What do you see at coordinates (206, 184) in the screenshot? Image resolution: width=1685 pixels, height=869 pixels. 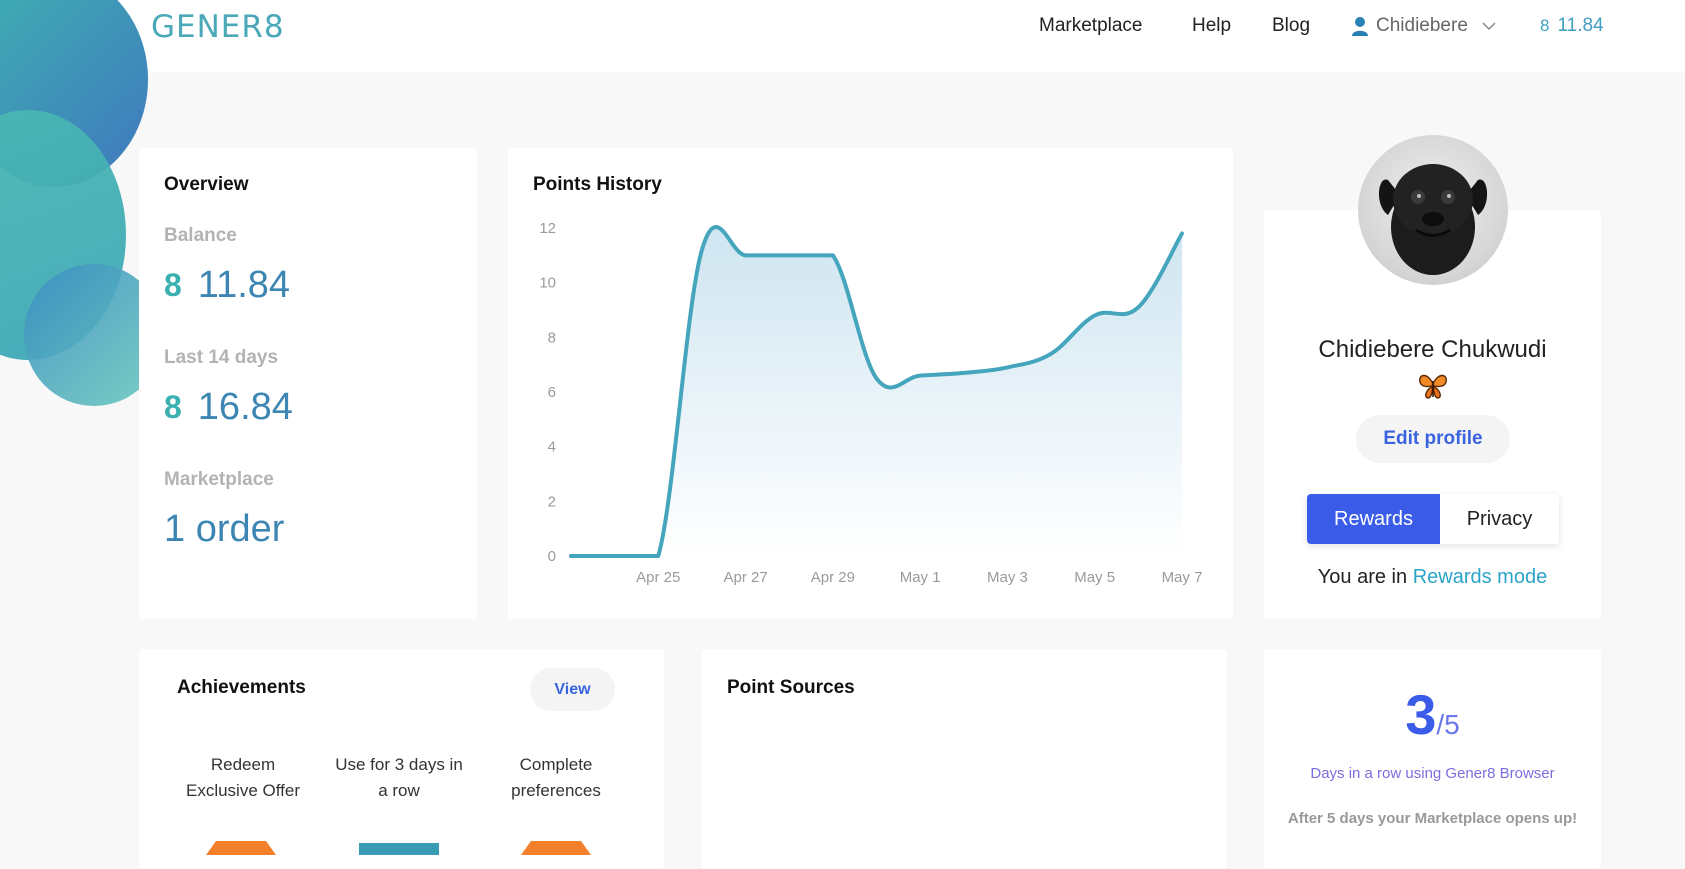 I see `overview-title: Overview` at bounding box center [206, 184].